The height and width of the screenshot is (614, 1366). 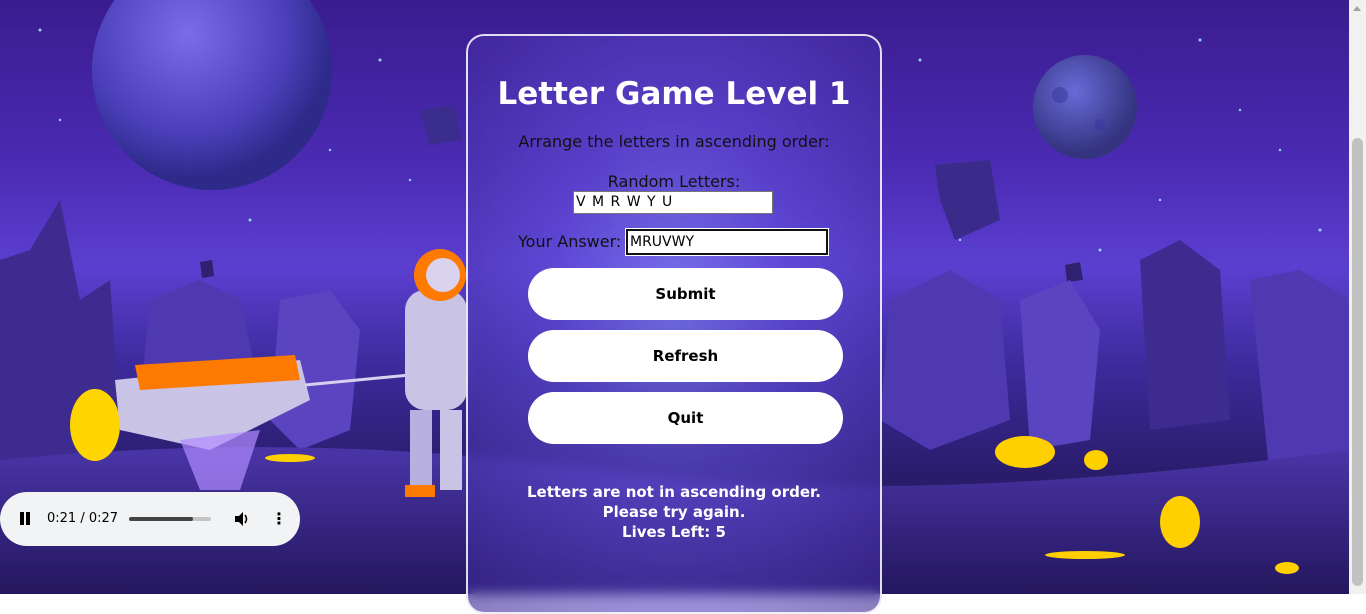 What do you see at coordinates (22, 518) in the screenshot?
I see `pause-icon` at bounding box center [22, 518].